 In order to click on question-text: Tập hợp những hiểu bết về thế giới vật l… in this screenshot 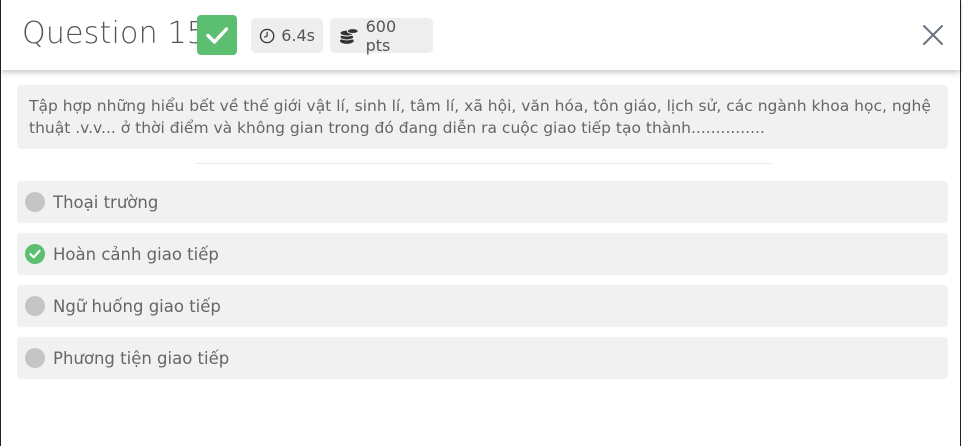, I will do `click(482, 117)`.